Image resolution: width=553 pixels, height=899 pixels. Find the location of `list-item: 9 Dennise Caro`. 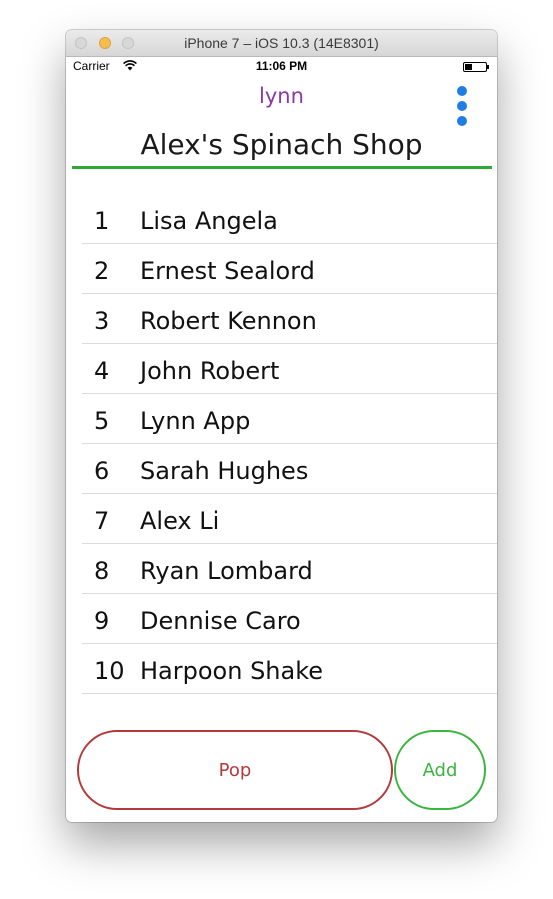

list-item: 9 Dennise Caro is located at coordinates (289, 619).